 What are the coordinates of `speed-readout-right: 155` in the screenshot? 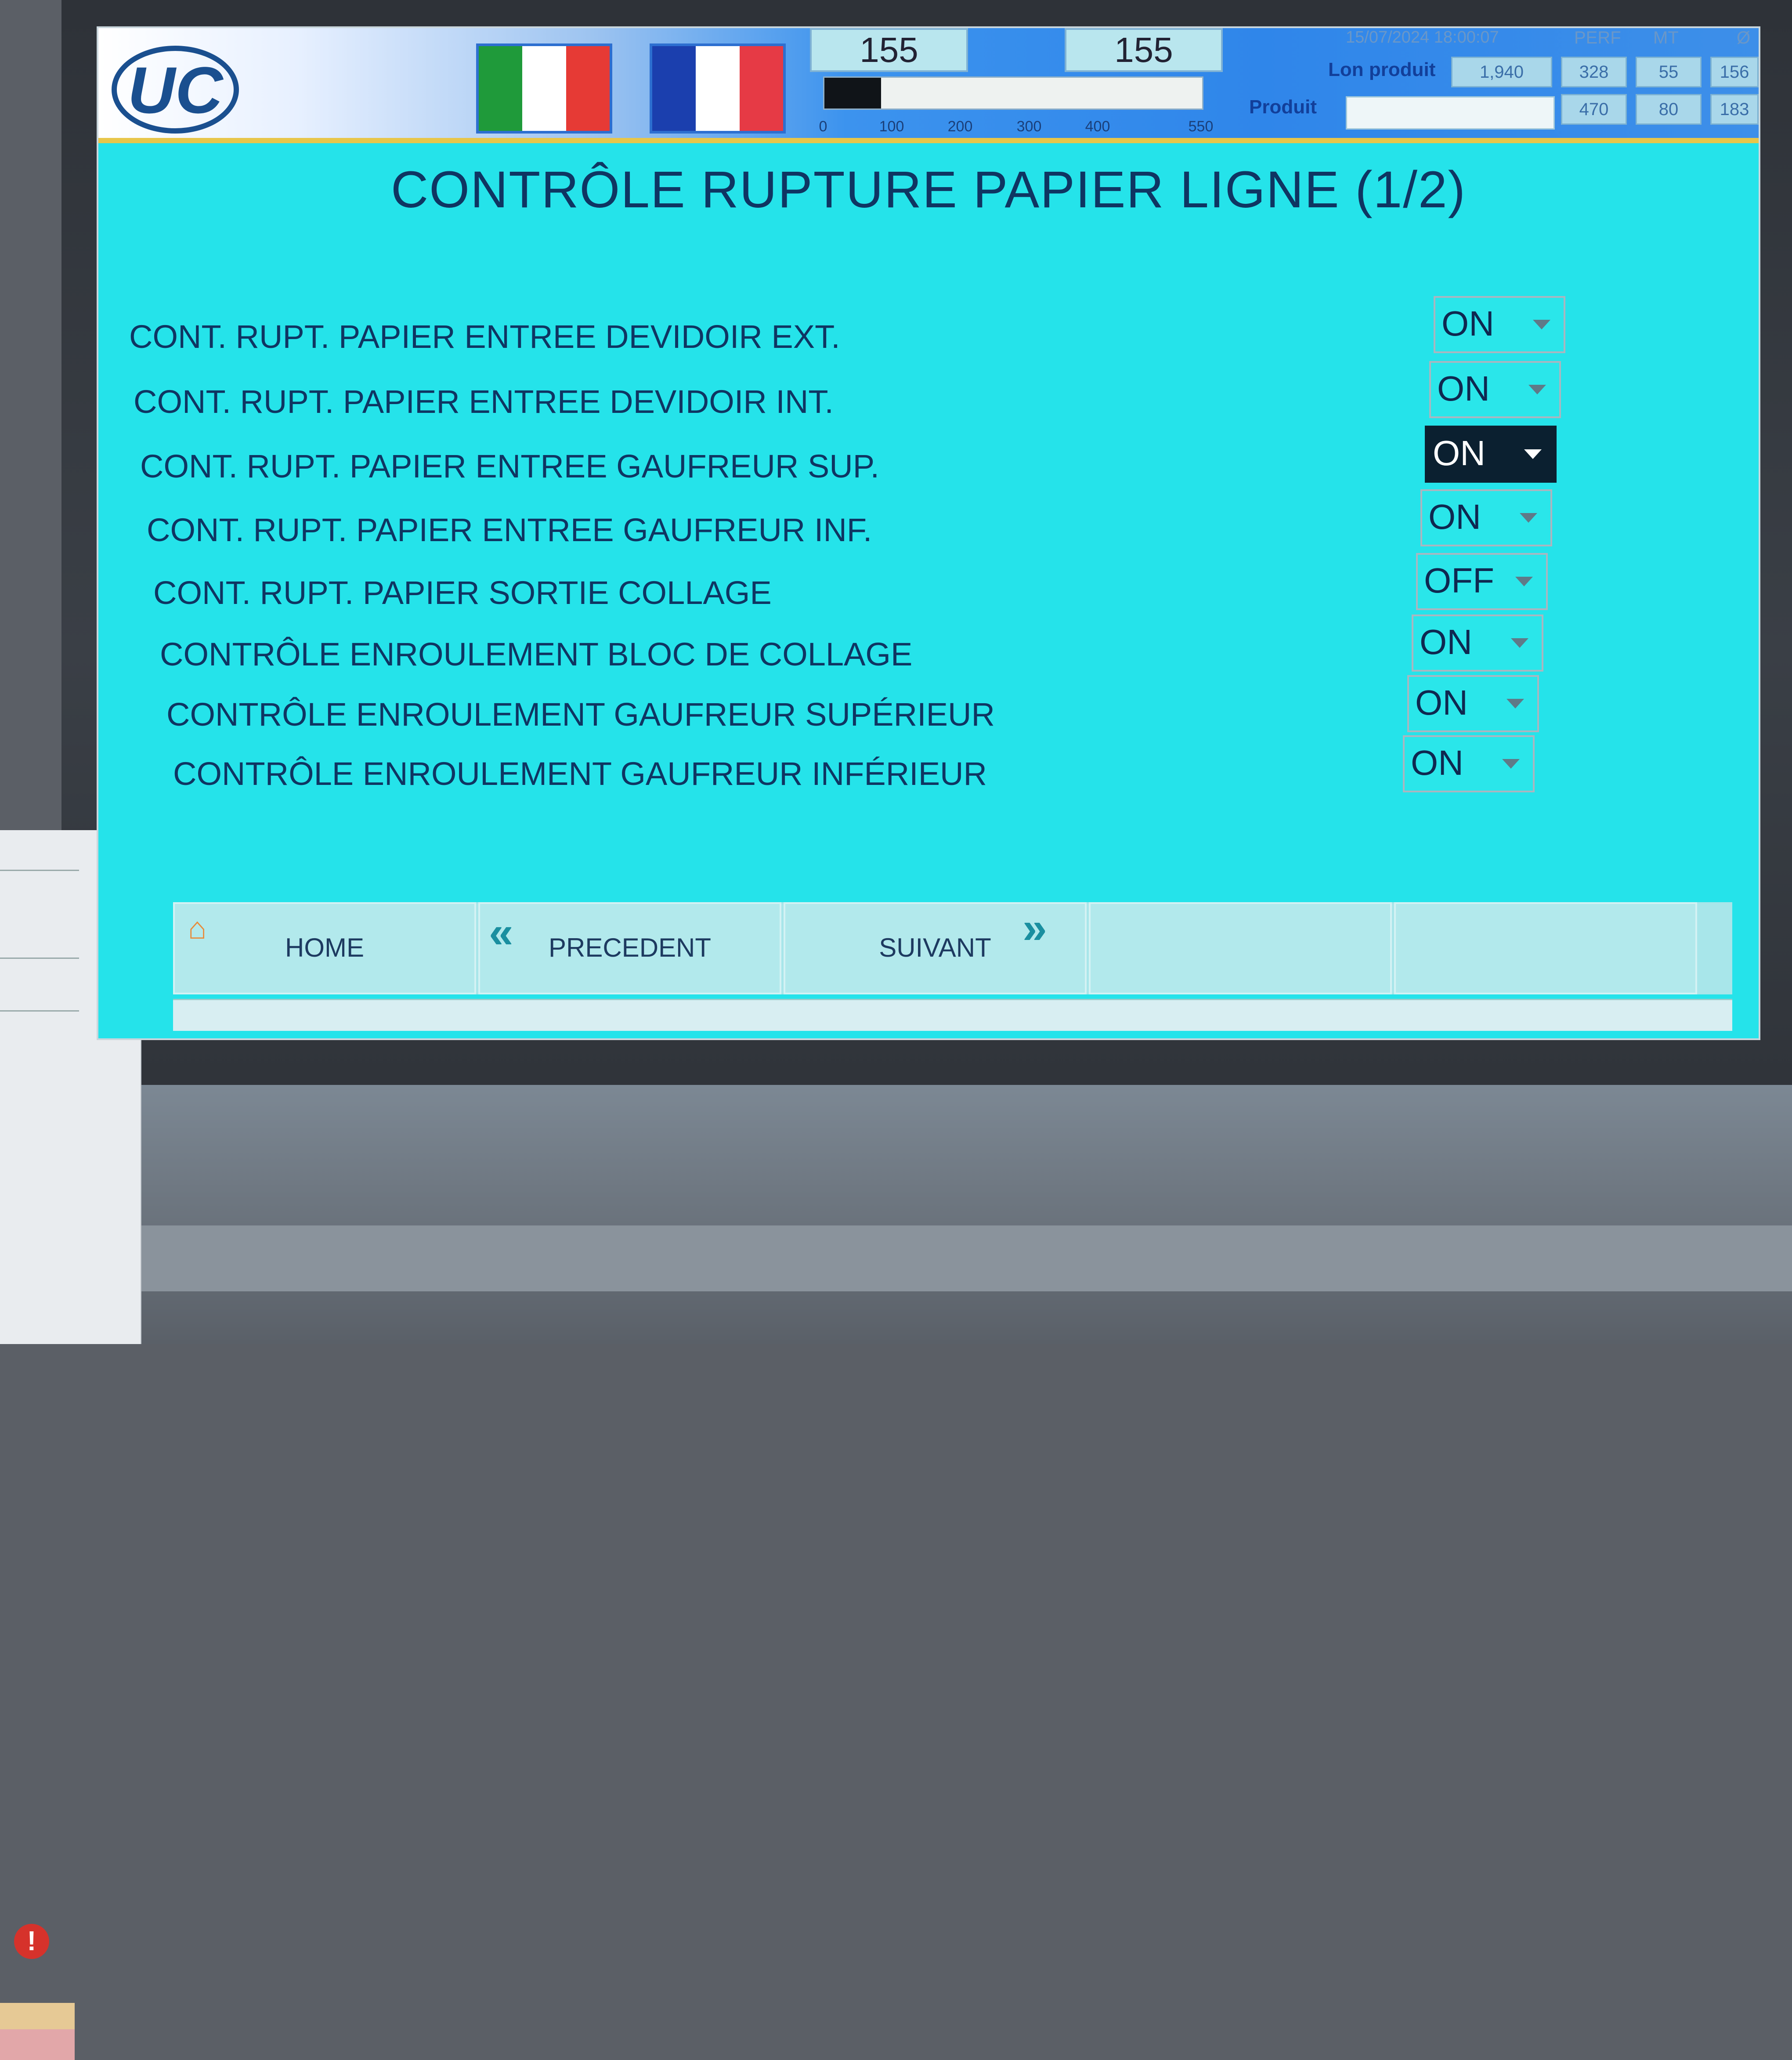 It's located at (1144, 50).